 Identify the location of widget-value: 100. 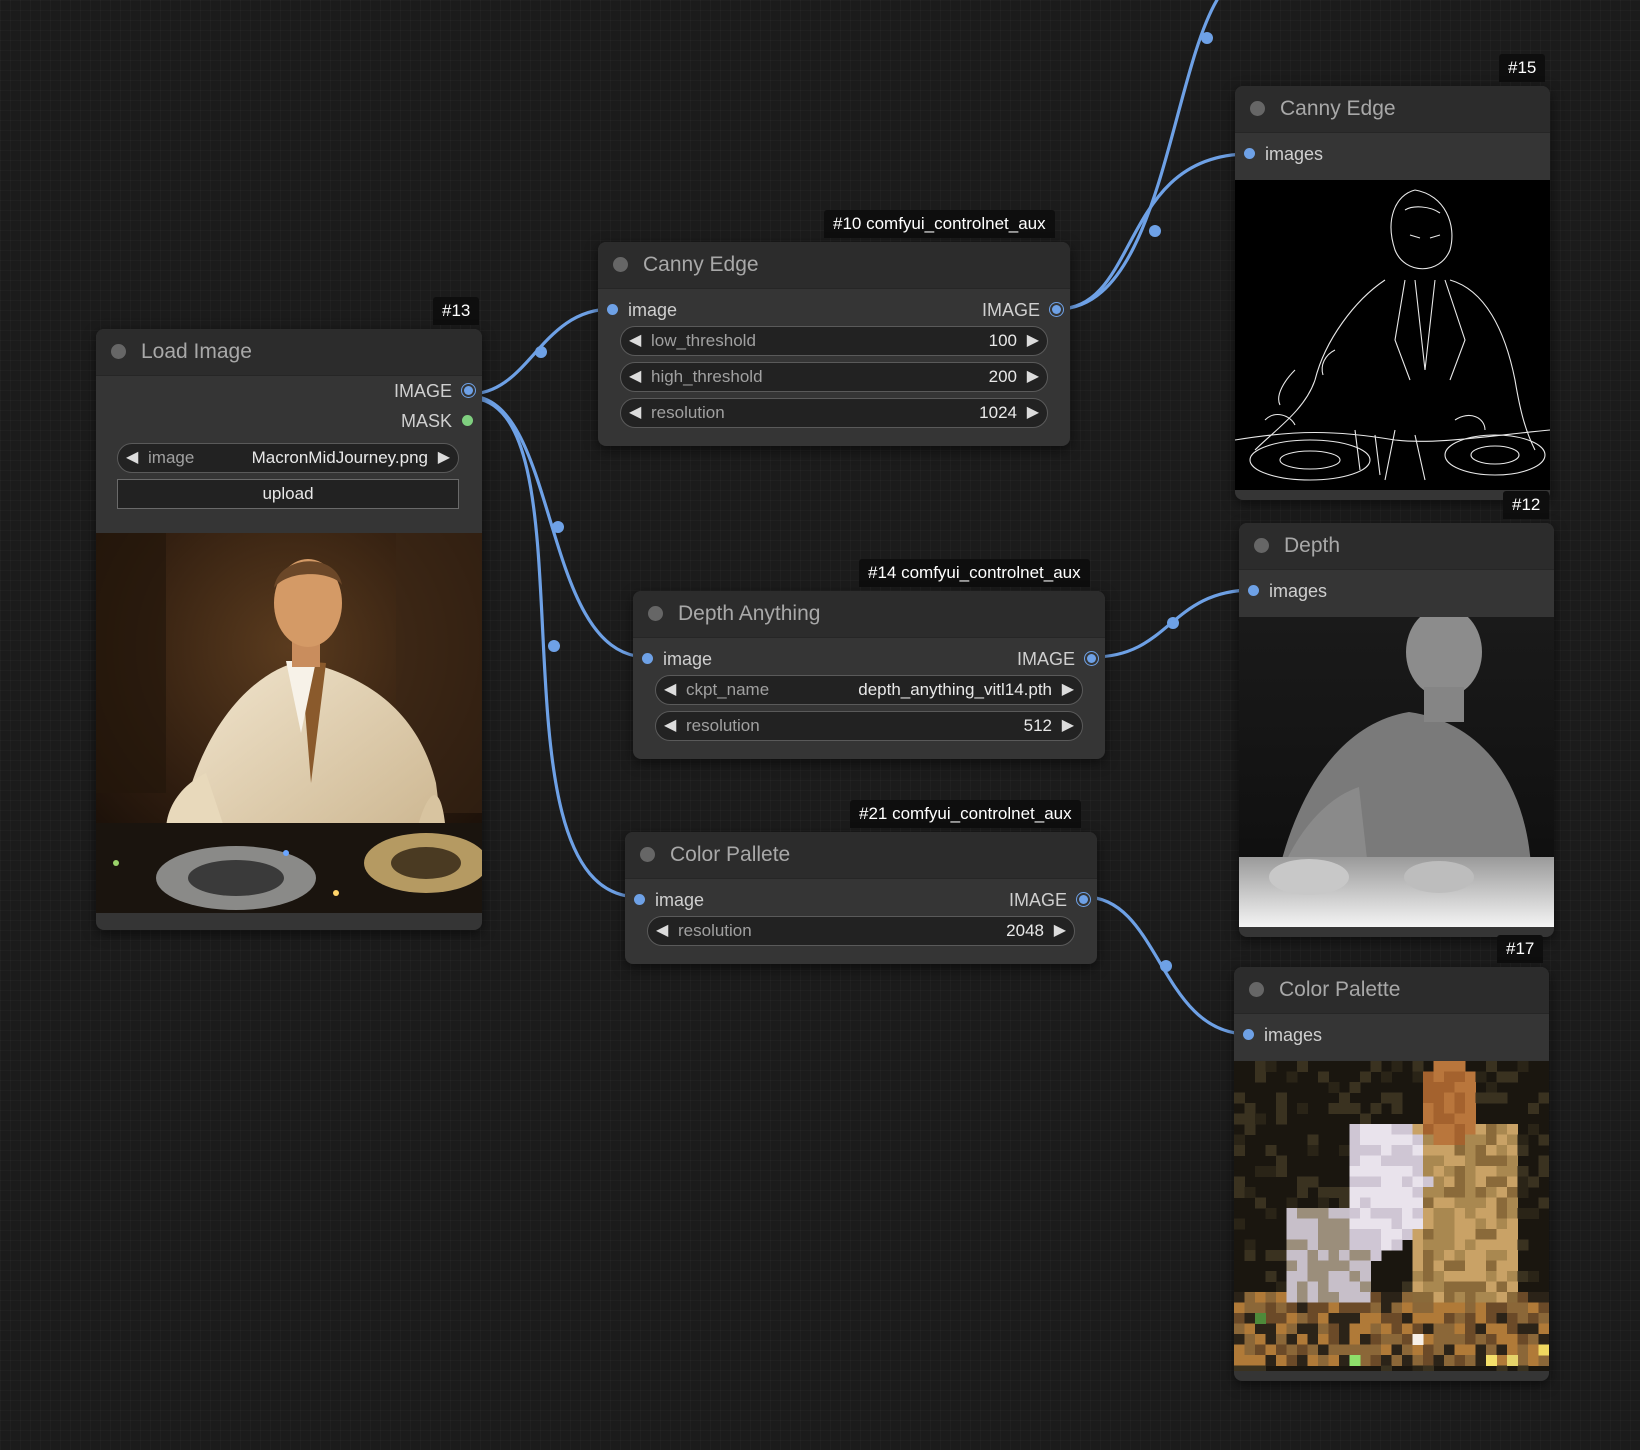
(1002, 340).